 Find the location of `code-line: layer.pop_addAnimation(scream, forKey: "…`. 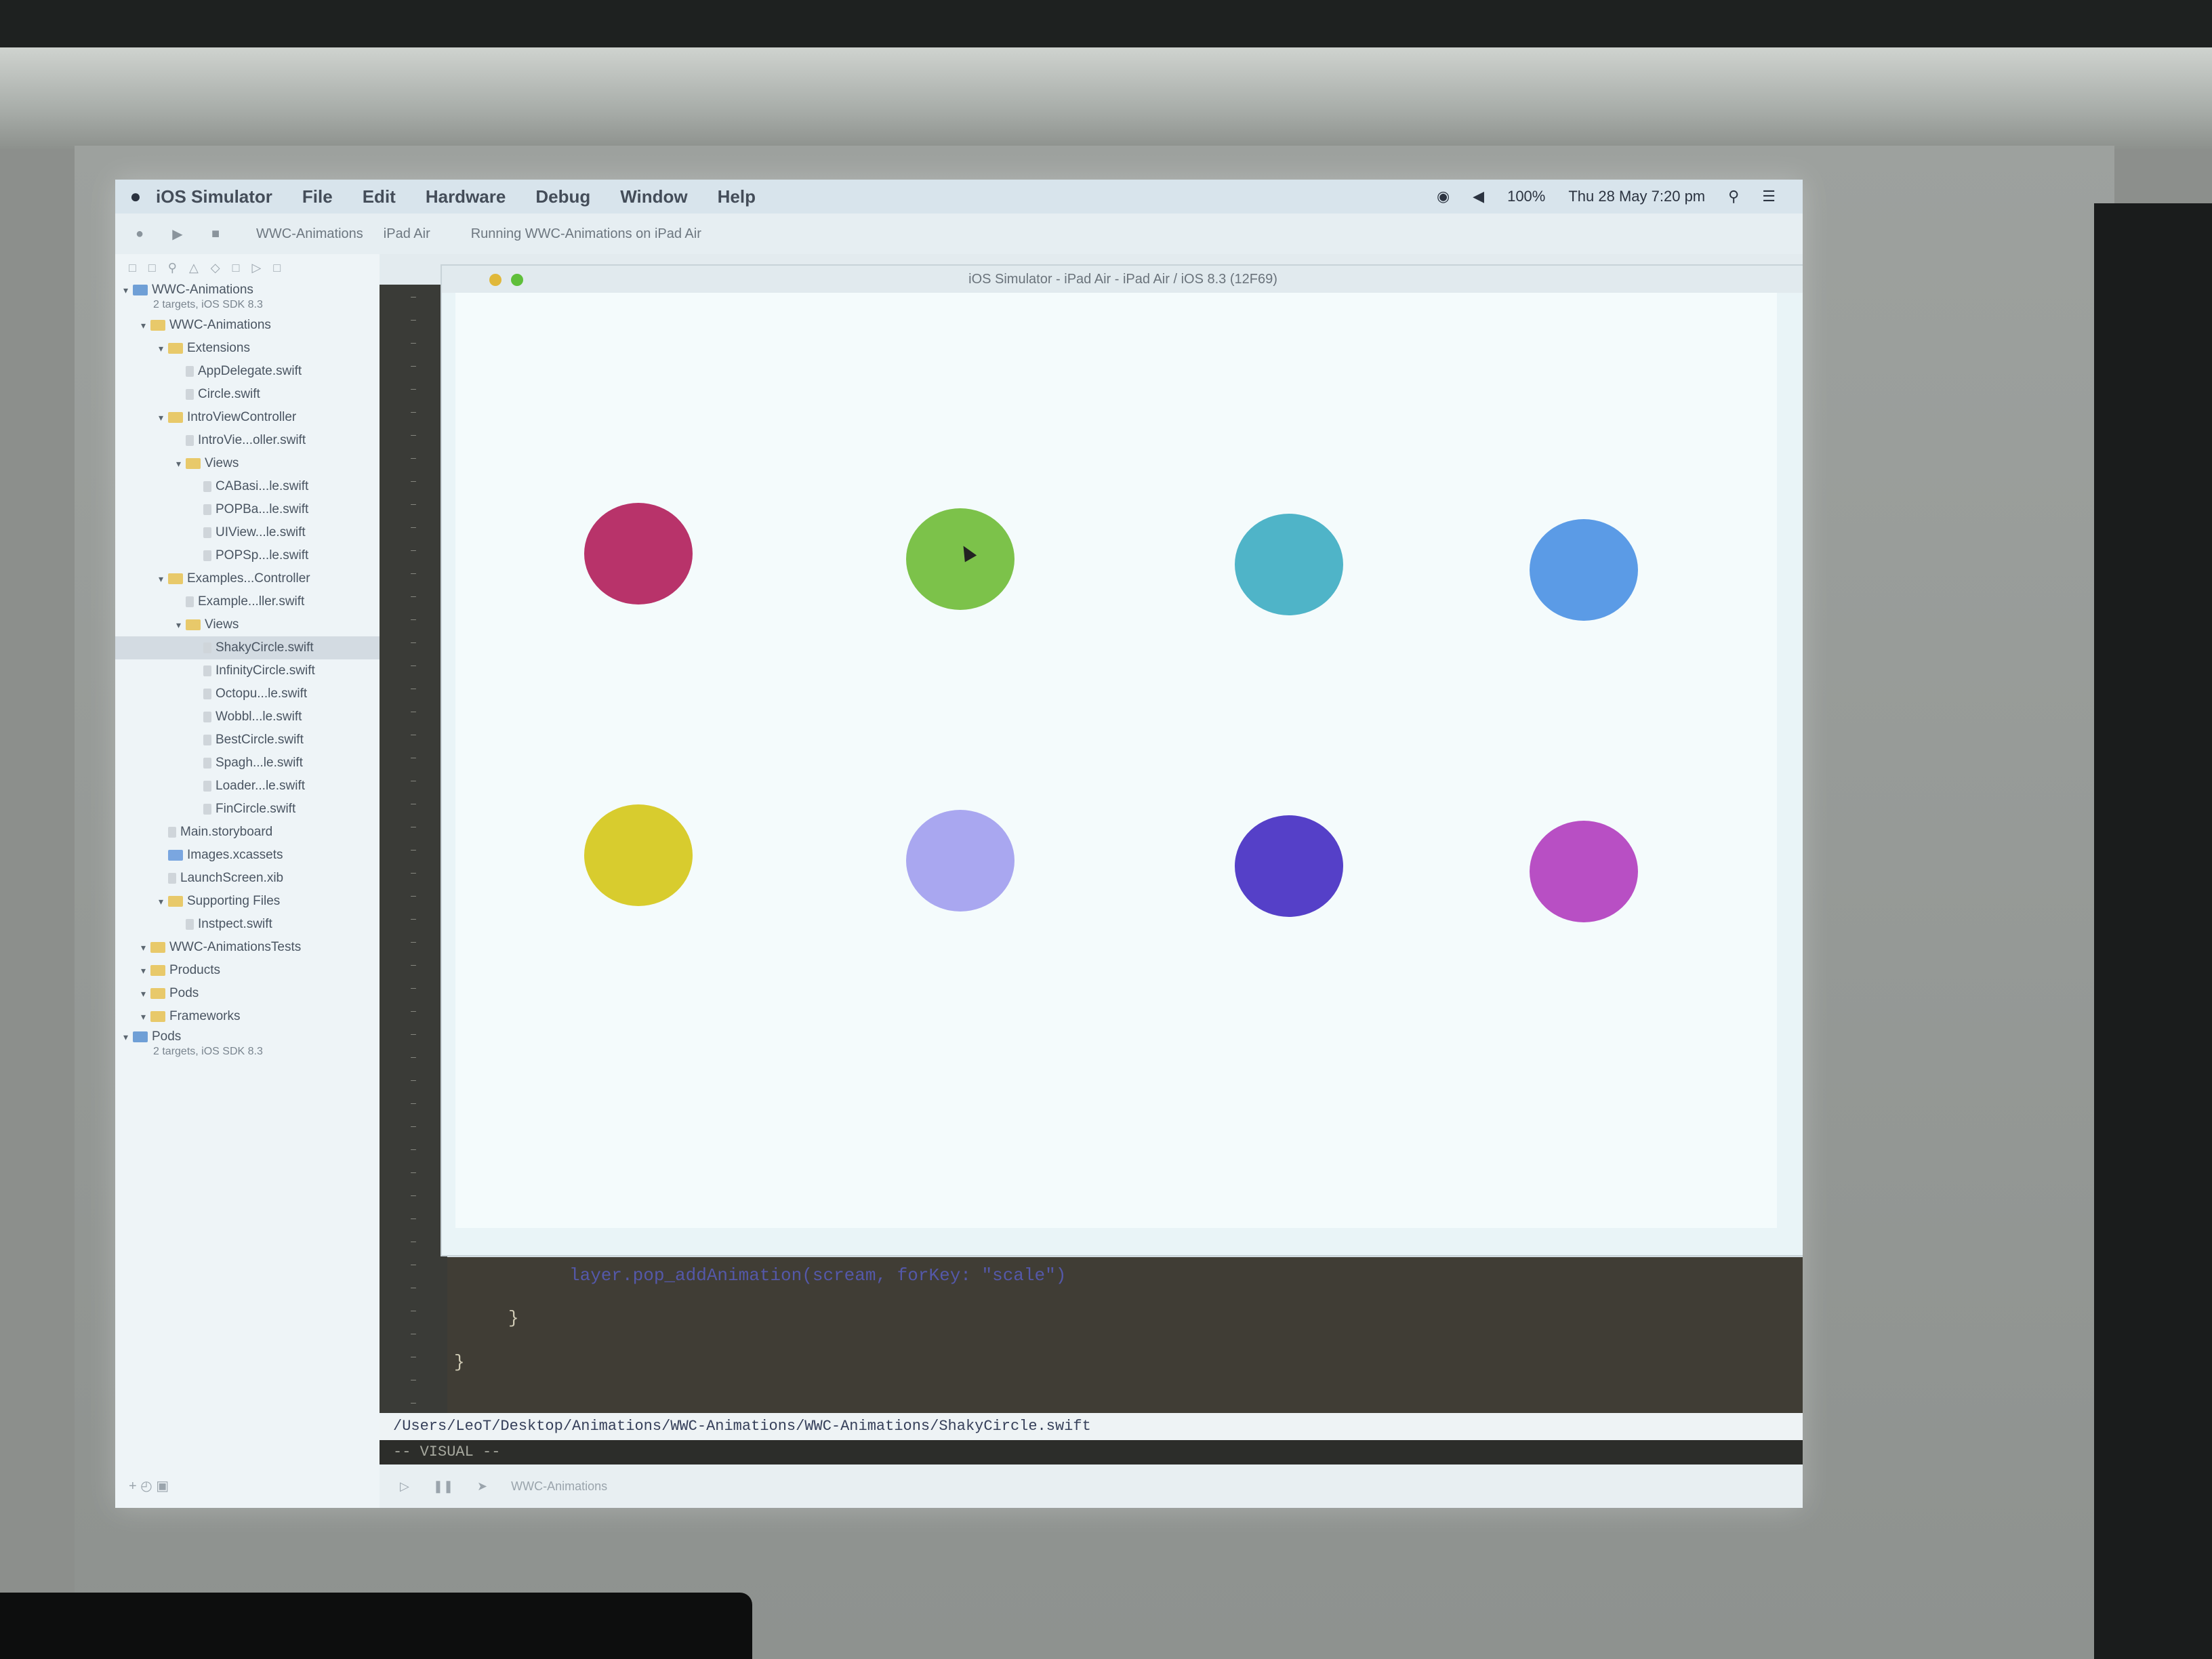

code-line: layer.pop_addAnimation(scream, forKey: "… is located at coordinates (817, 1275).